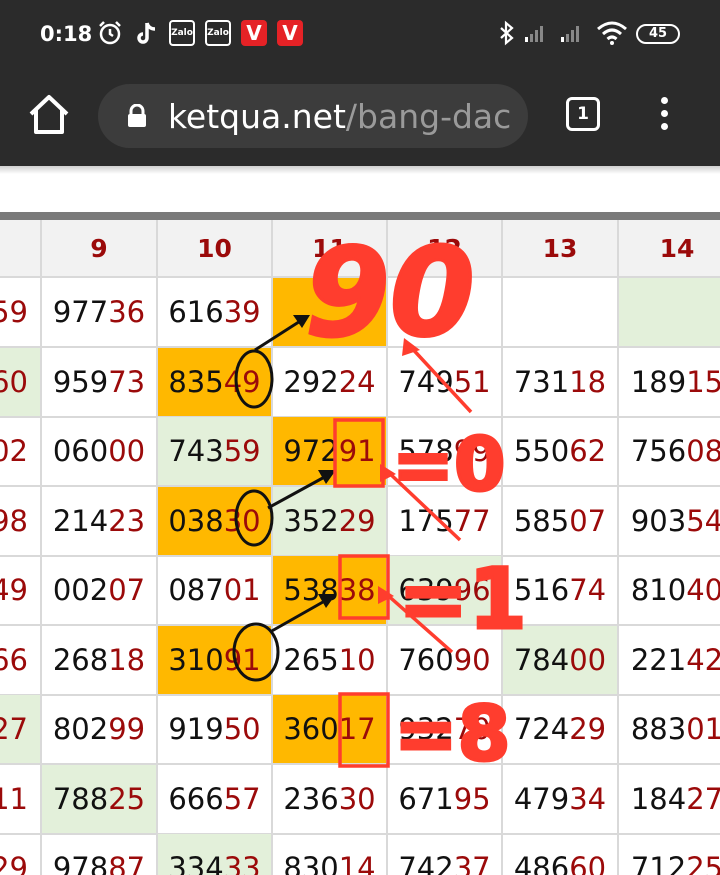  I want to click on result-cell: 310 91, so click(215, 660).